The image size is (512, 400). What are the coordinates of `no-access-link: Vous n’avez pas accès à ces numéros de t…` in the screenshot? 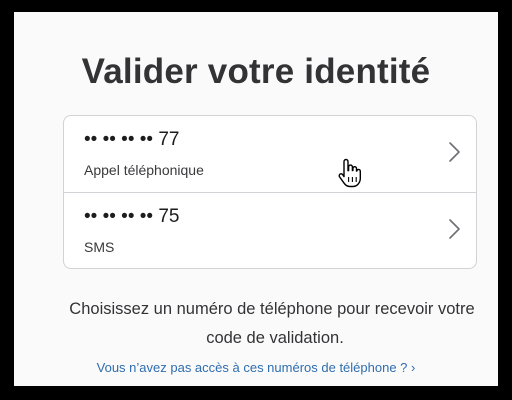 It's located at (256, 367).